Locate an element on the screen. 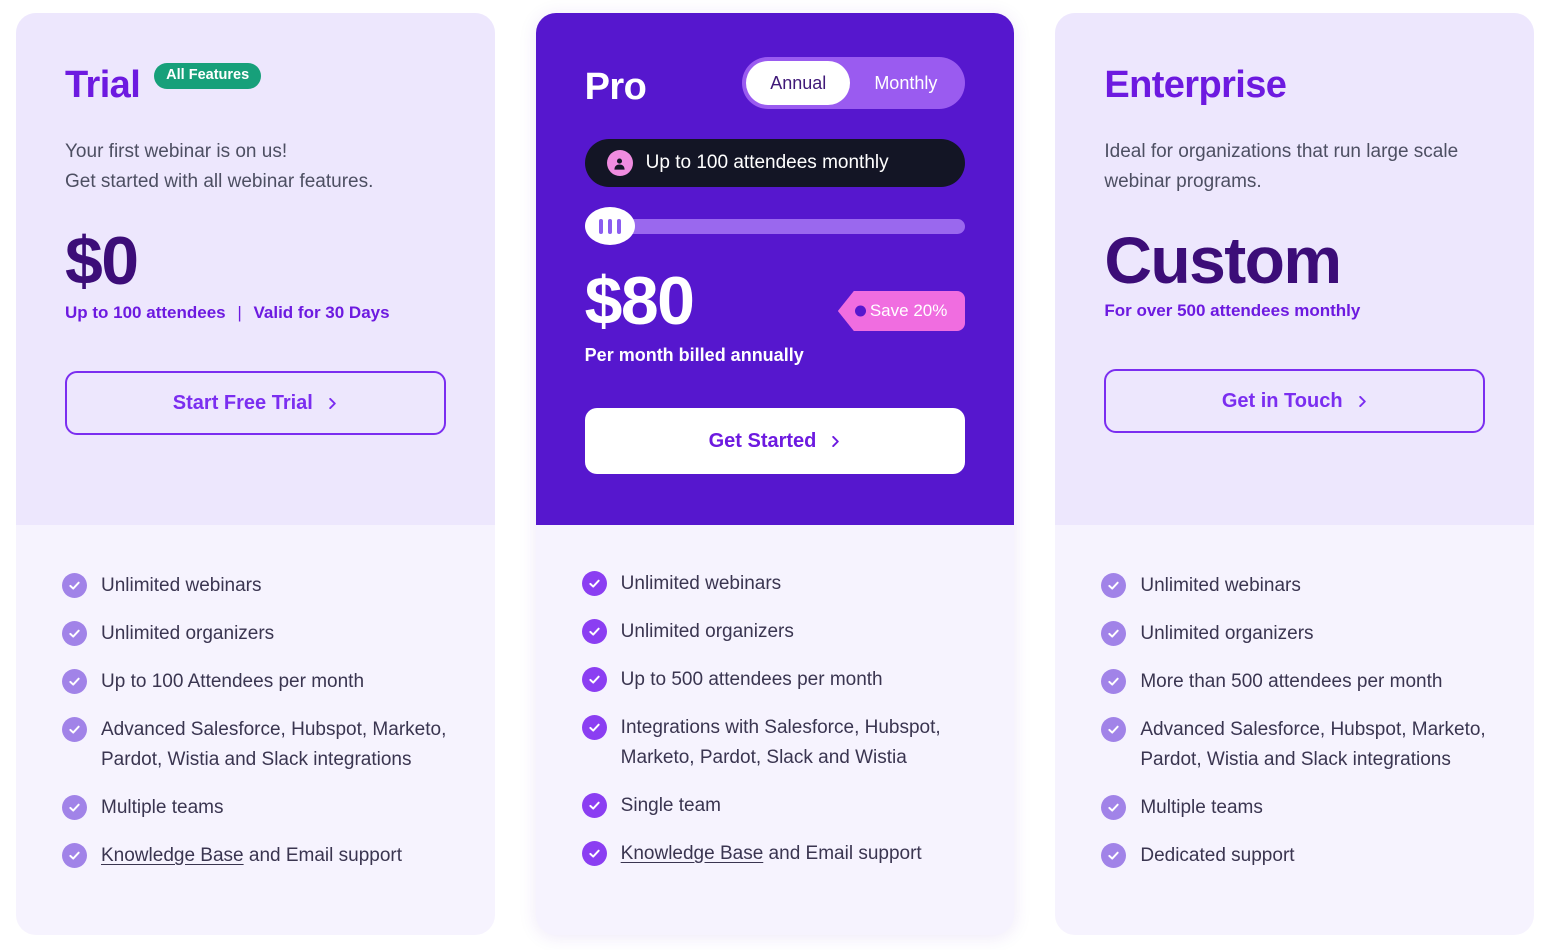 Image resolution: width=1550 pixels, height=950 pixels. attendee-count-badge: Up to 100 attendees monthly is located at coordinates (775, 163).